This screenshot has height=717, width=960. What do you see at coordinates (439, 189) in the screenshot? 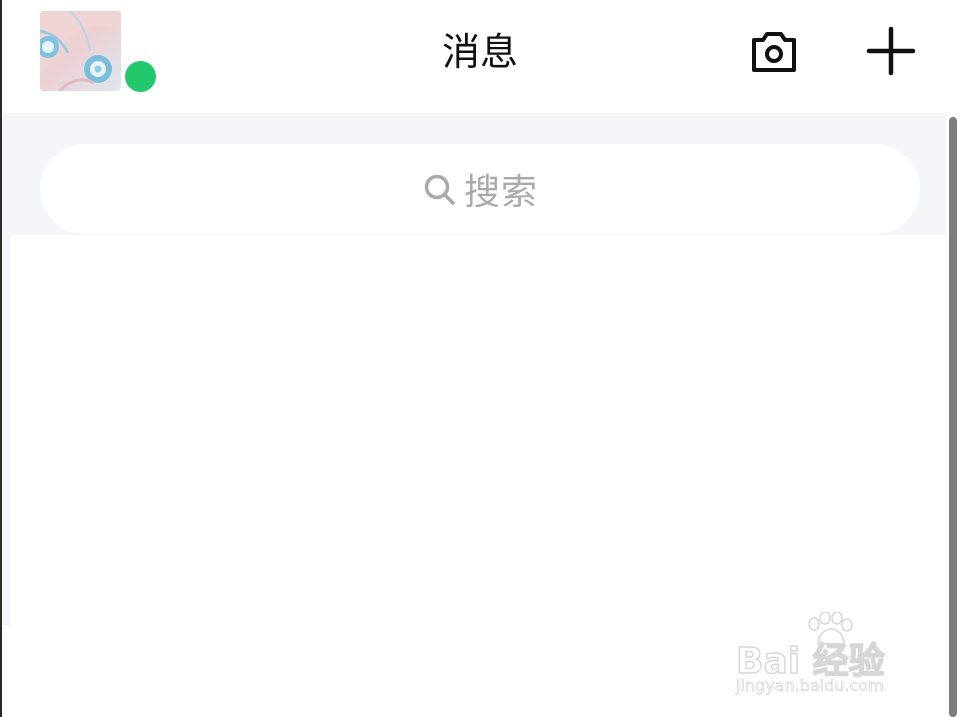
I see `search-icon` at bounding box center [439, 189].